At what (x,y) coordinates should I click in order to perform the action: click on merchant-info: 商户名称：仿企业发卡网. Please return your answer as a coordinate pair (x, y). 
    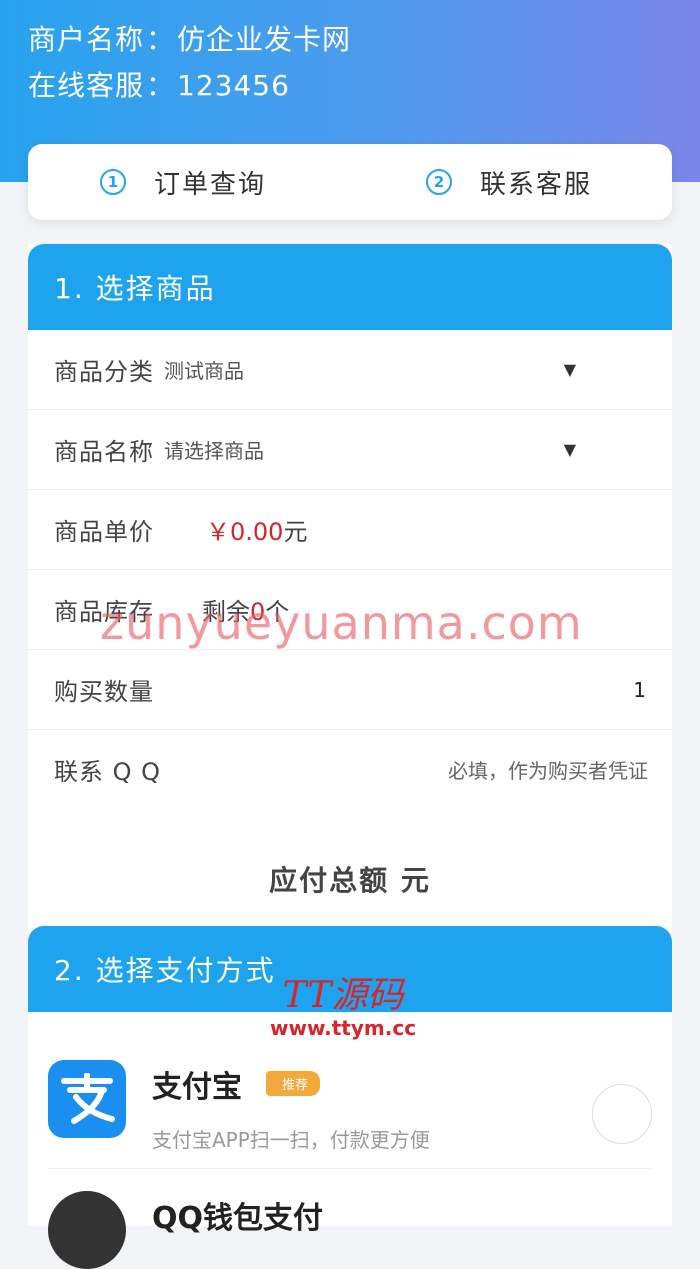
    Looking at the image, I should click on (190, 39).